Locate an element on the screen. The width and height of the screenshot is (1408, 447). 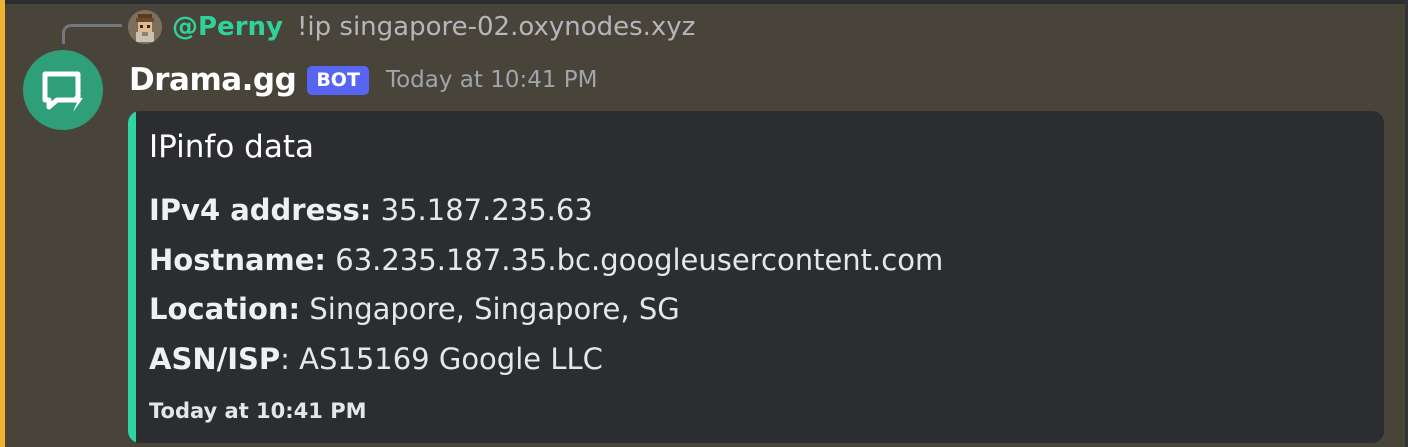
field-label: ASN/ISP is located at coordinates (215, 359).